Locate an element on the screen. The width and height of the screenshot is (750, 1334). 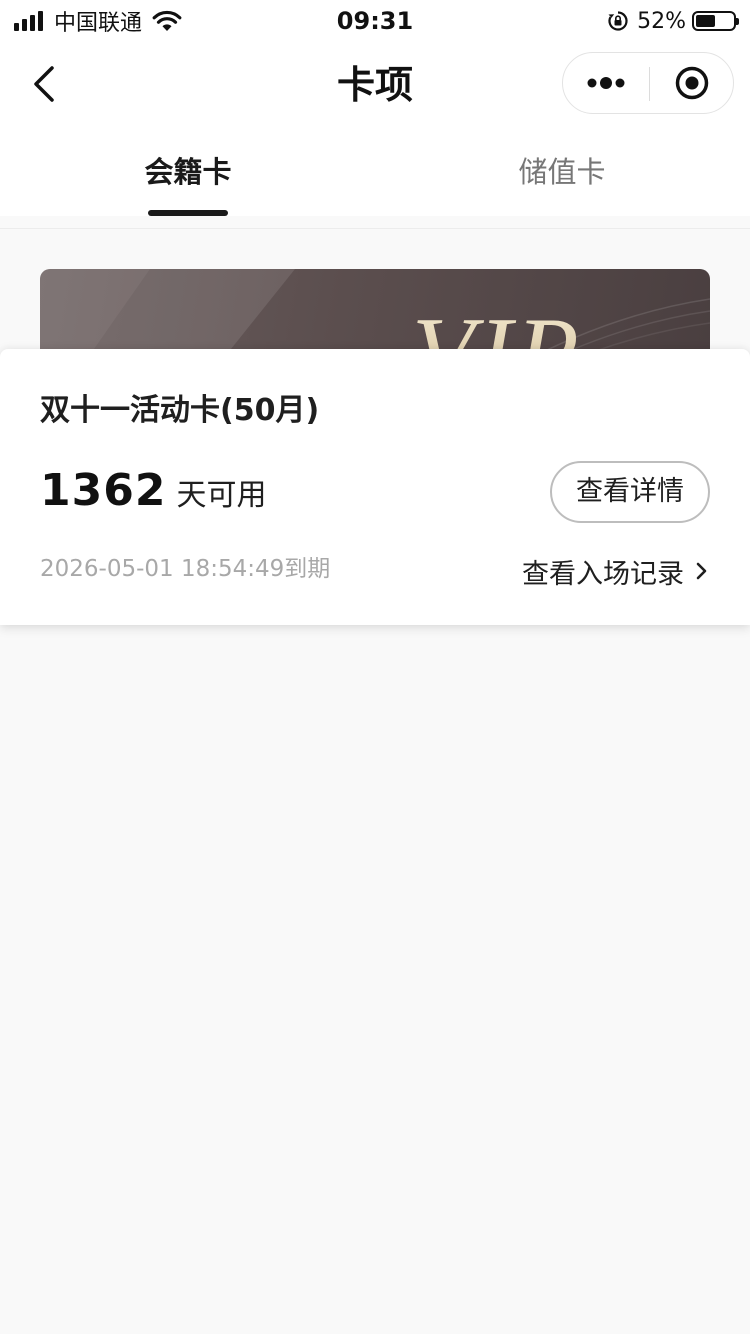
rotation-lock-icon is located at coordinates (618, 21).